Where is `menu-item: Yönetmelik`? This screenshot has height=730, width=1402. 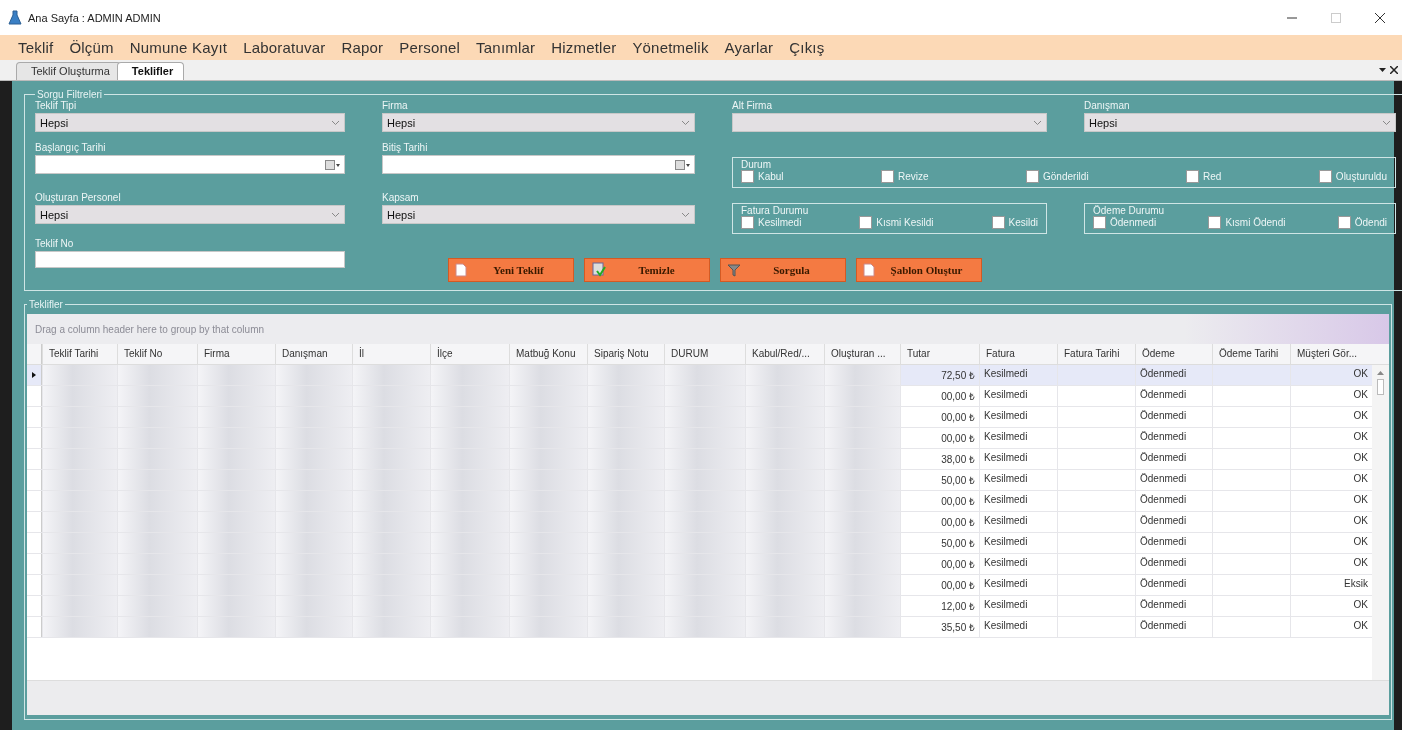 menu-item: Yönetmelik is located at coordinates (670, 47).